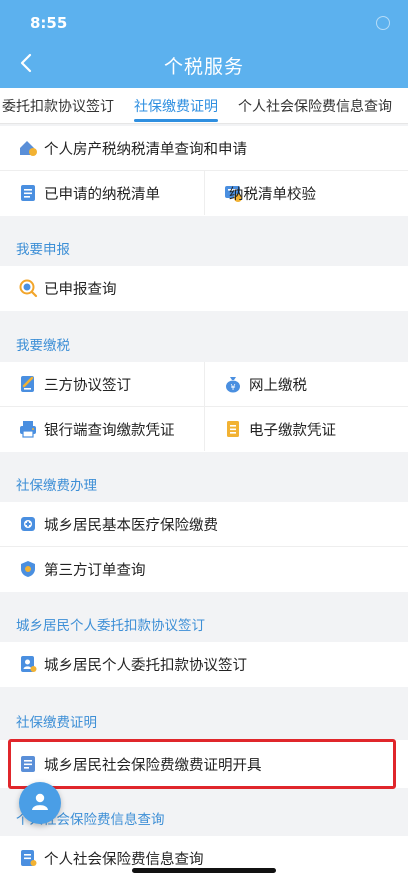 Image resolution: width=408 pixels, height=882 pixels. I want to click on tab-info-query: 个人社会保险费信息查询, so click(315, 106).